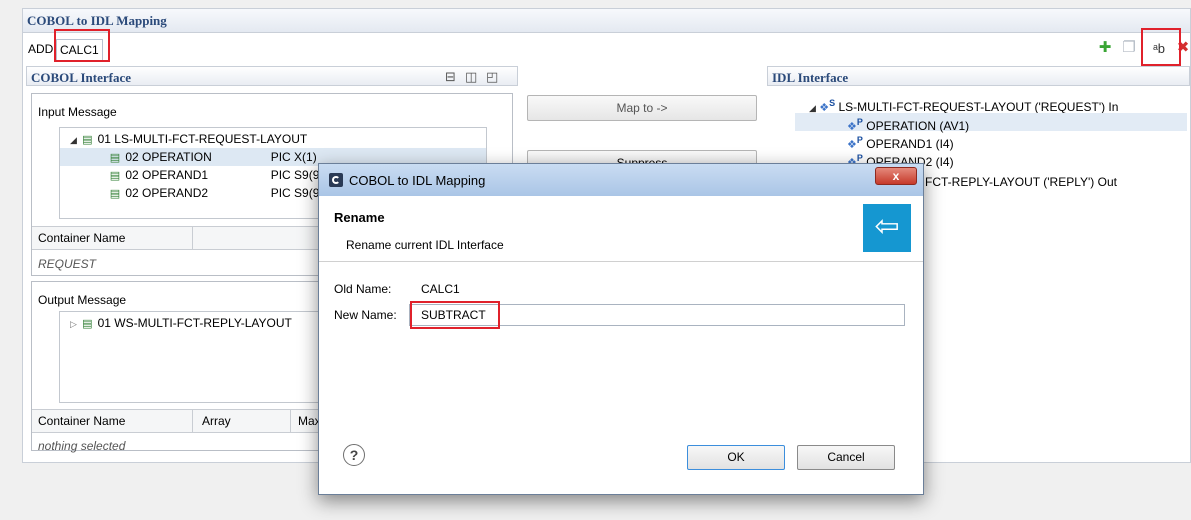  I want to click on idl-item-reply: FCT-REPLY-LAYOUT ('REPLY') Out, so click(1021, 182).